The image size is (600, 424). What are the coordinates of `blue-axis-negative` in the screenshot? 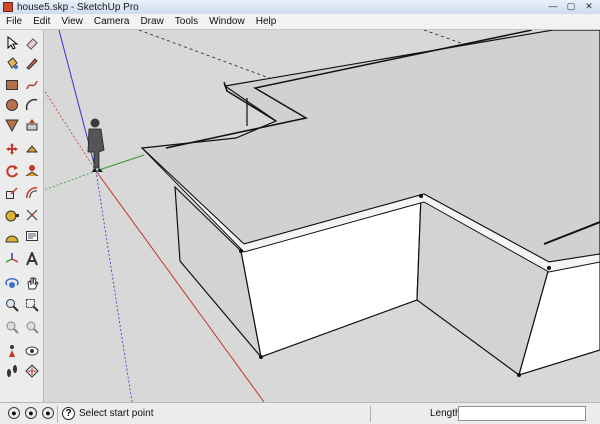 It's located at (114, 286).